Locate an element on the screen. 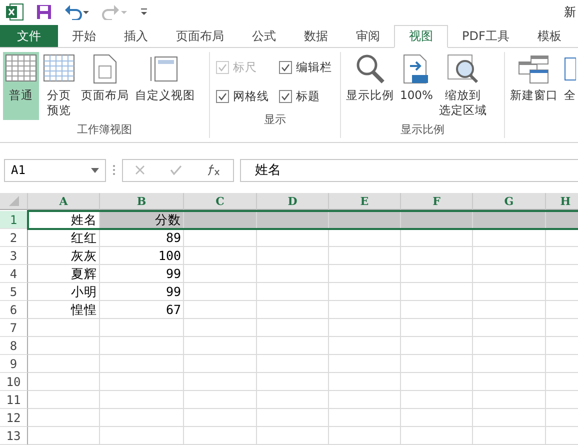  page-100-icon is located at coordinates (416, 69).